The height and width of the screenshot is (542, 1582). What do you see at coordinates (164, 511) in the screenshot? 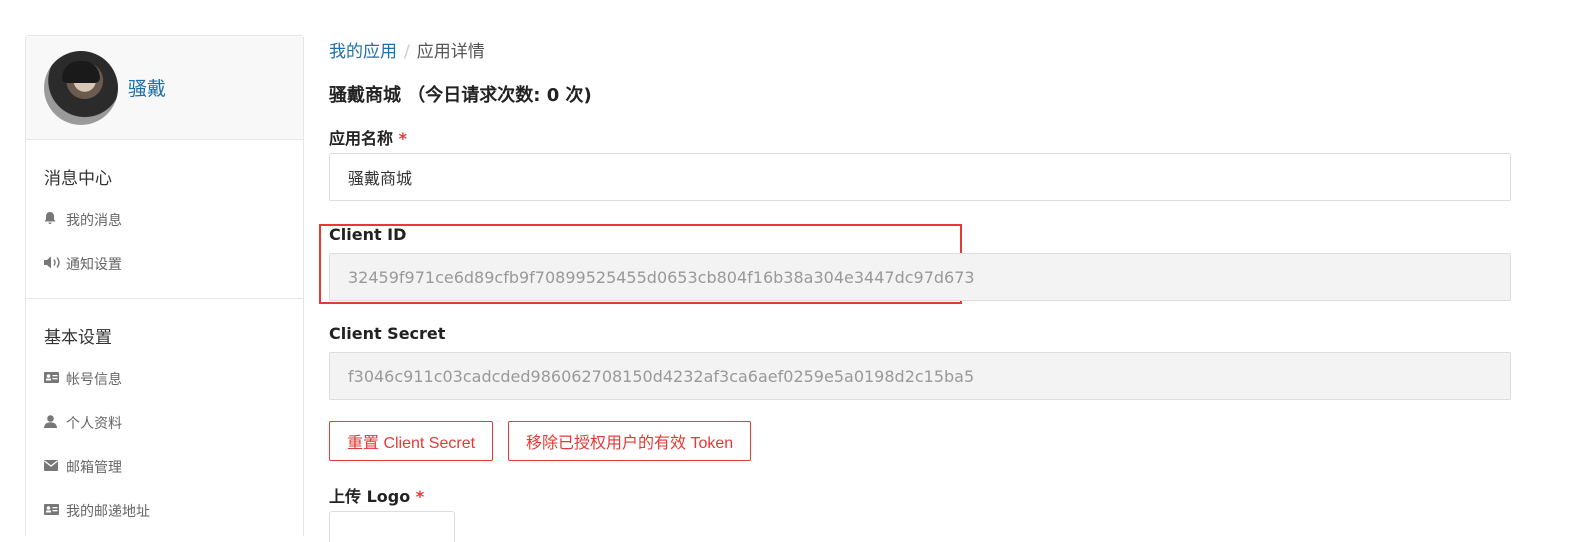
I see `sidebar-item-mailing-address: 我的邮递地址` at bounding box center [164, 511].